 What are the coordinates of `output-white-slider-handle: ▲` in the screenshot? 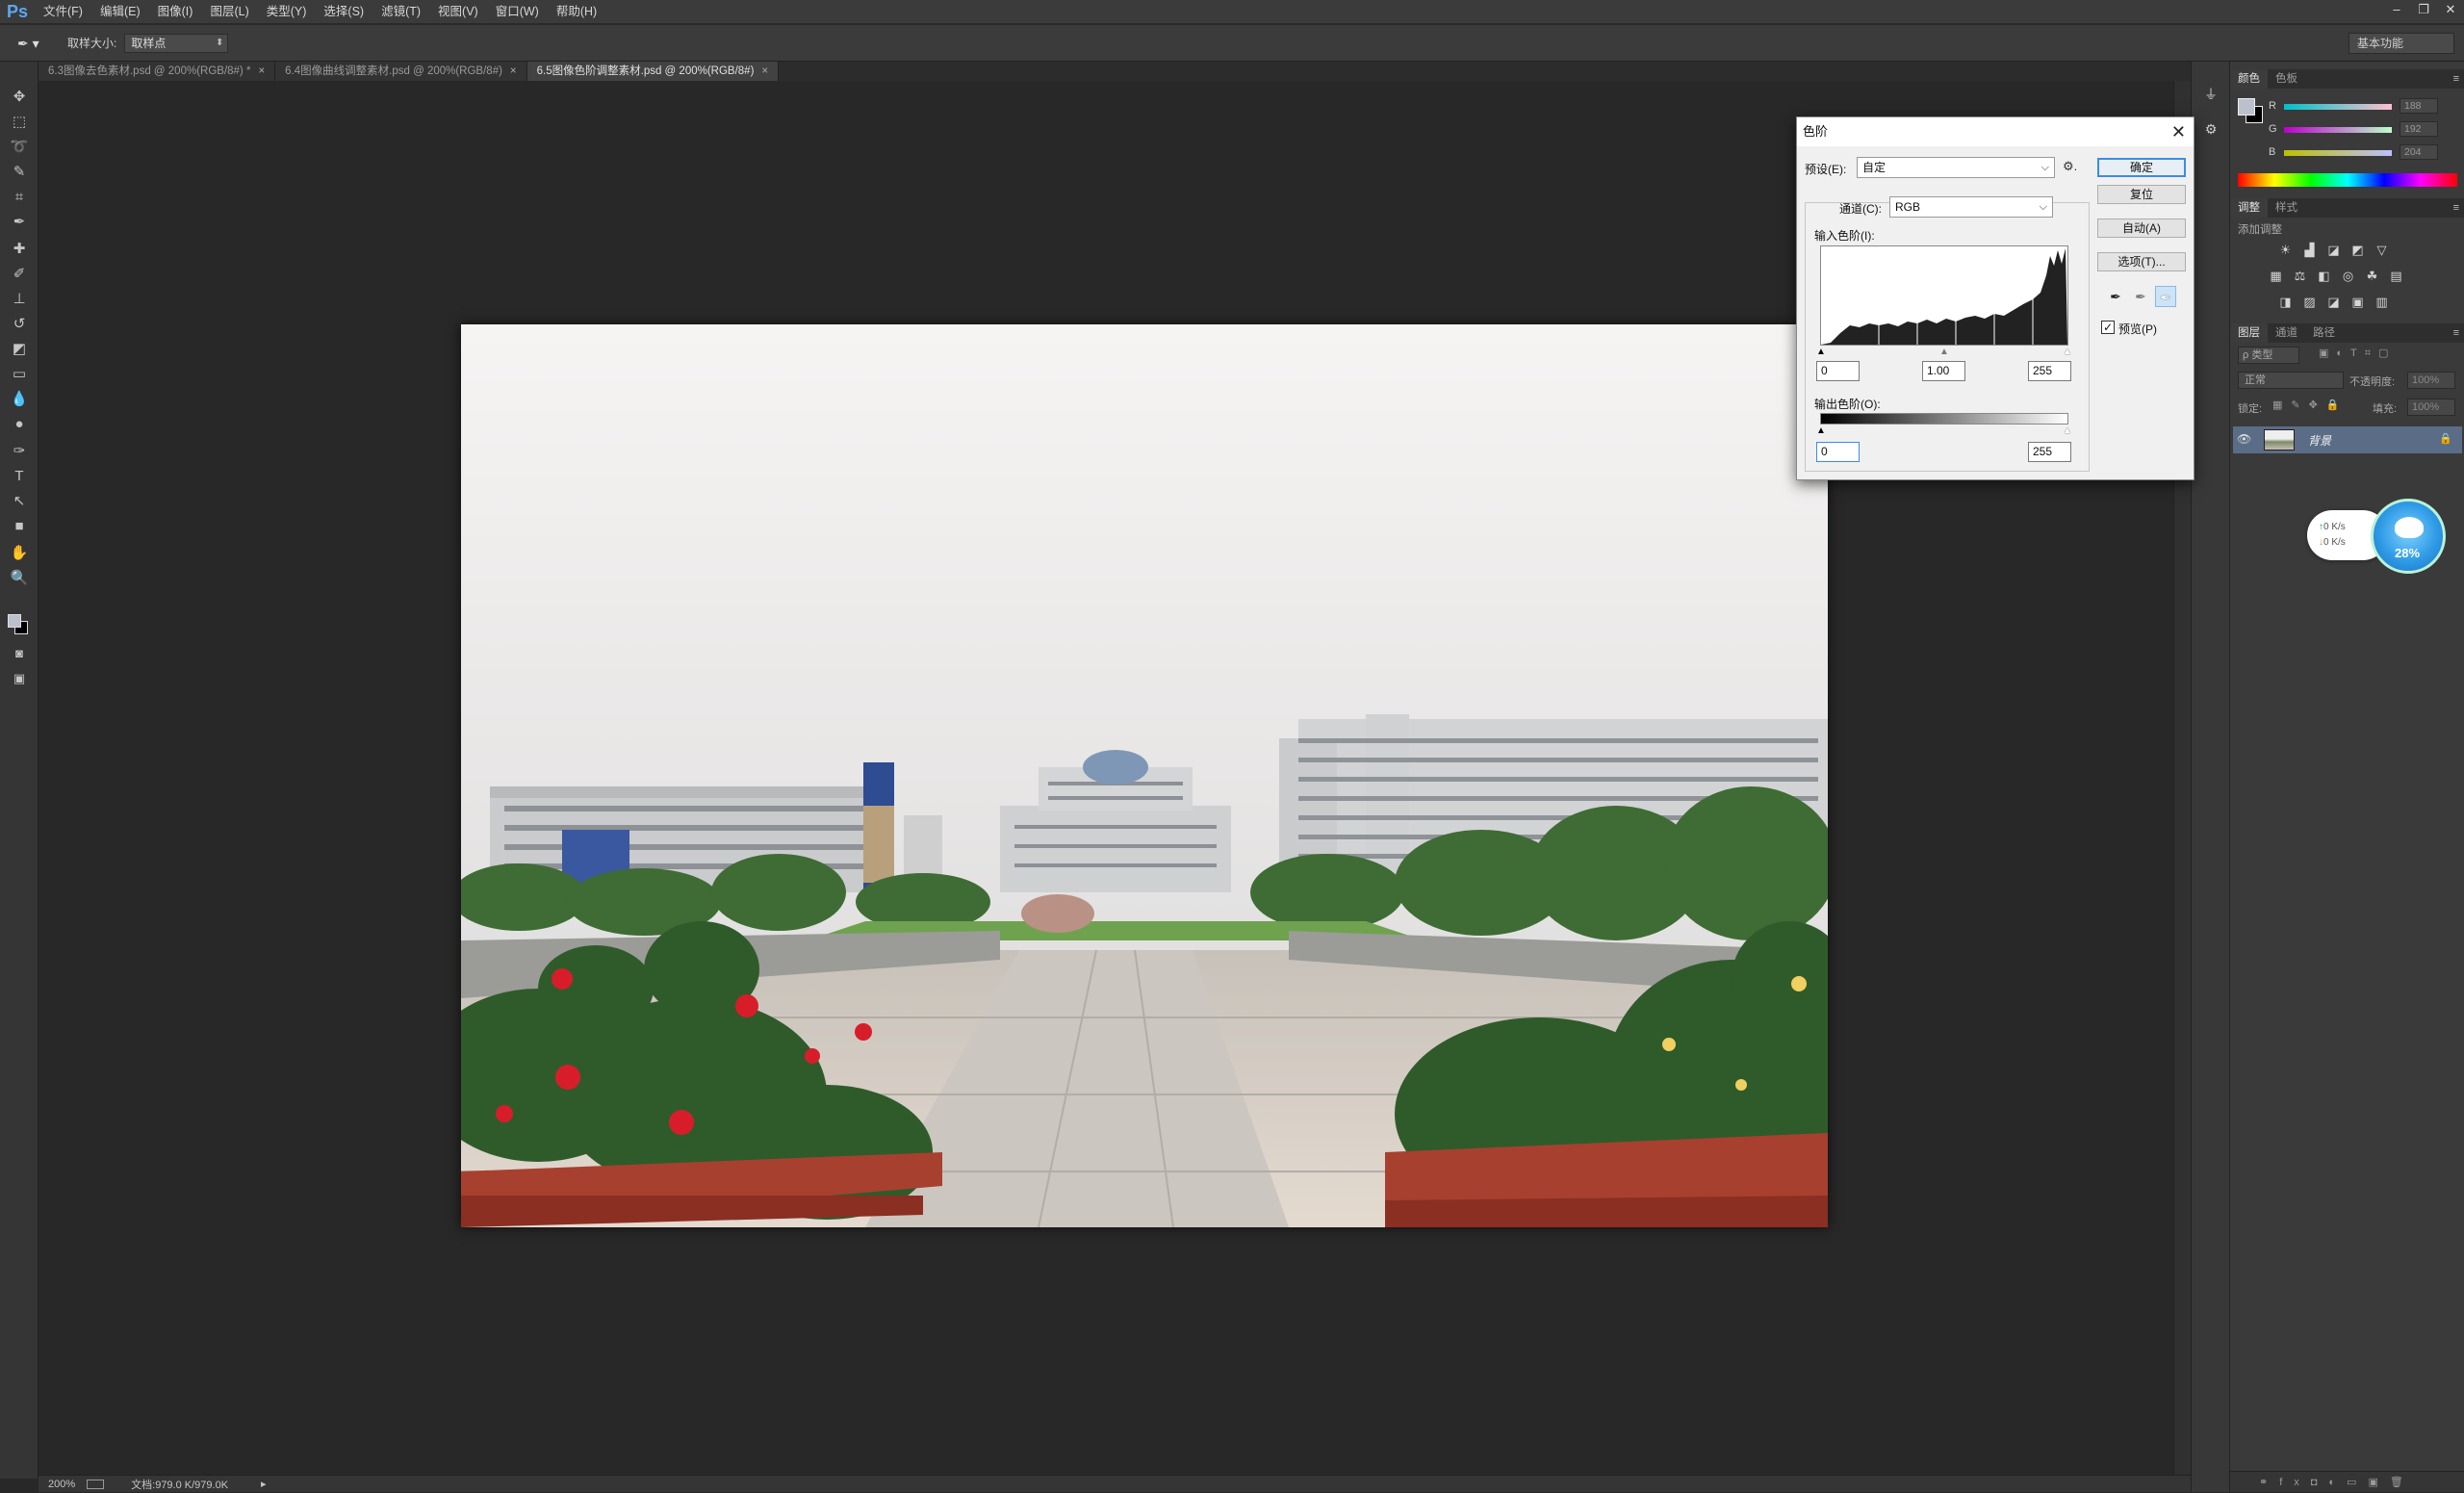 It's located at (2067, 431).